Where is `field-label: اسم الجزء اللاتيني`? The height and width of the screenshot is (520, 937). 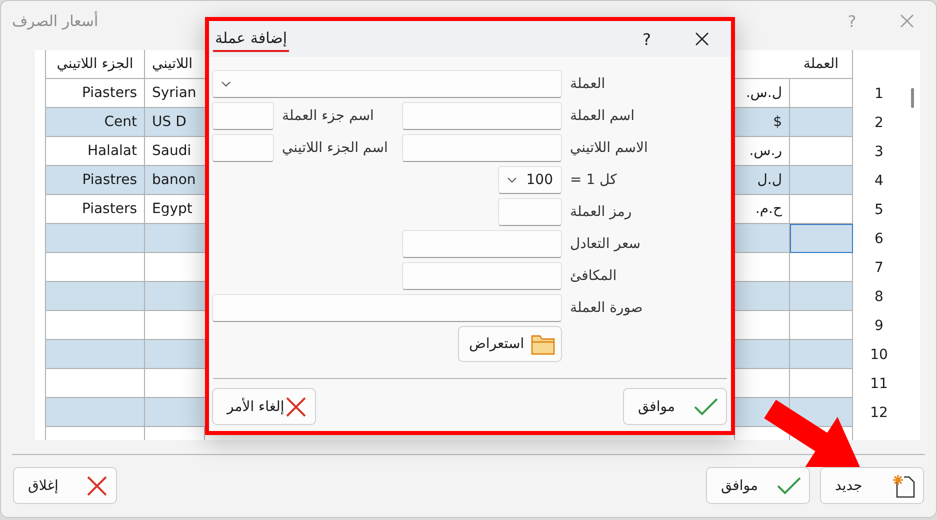 field-label: اسم الجزء اللاتيني is located at coordinates (335, 148).